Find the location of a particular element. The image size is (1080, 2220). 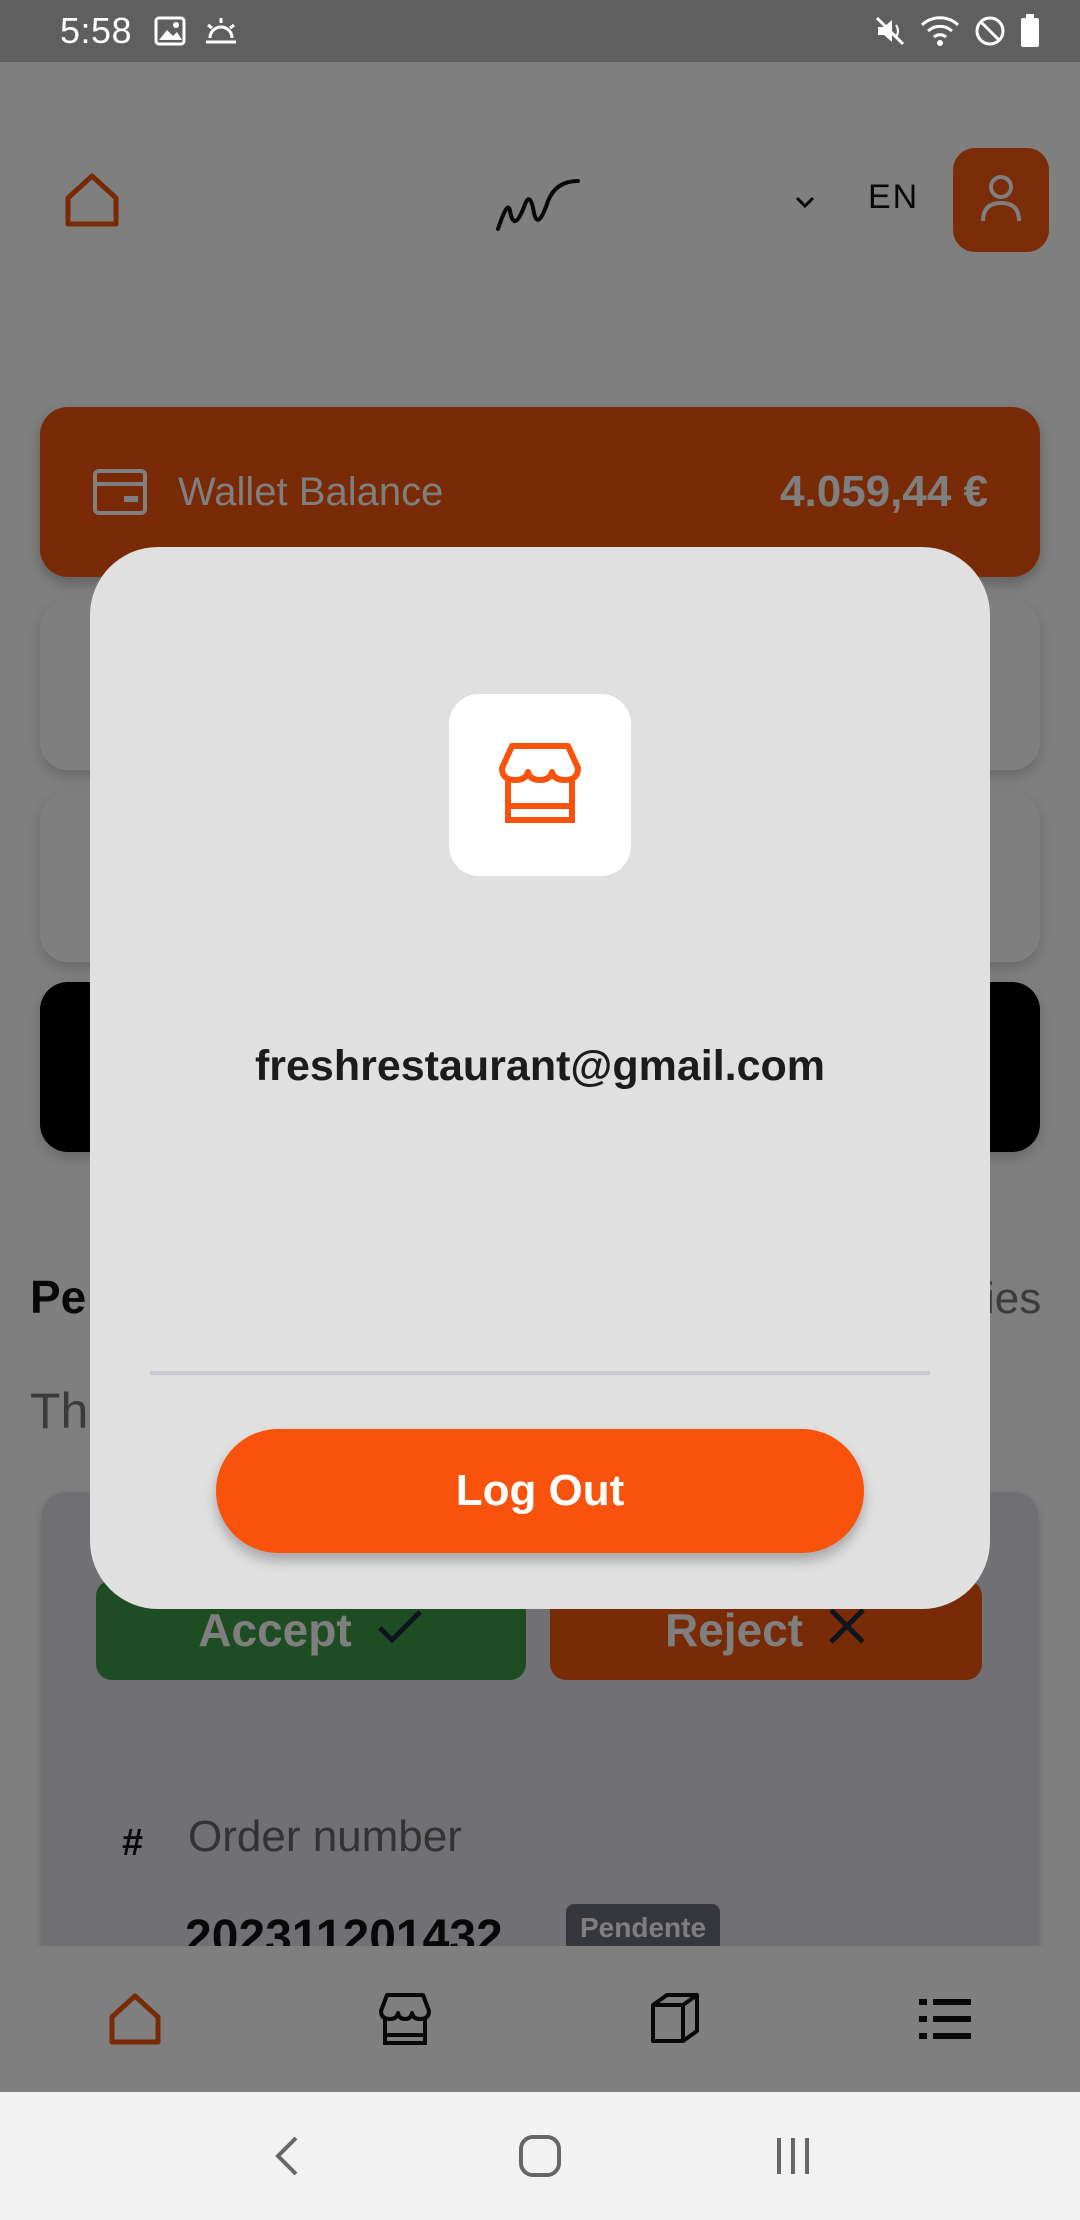

wifi-icon is located at coordinates (940, 31).